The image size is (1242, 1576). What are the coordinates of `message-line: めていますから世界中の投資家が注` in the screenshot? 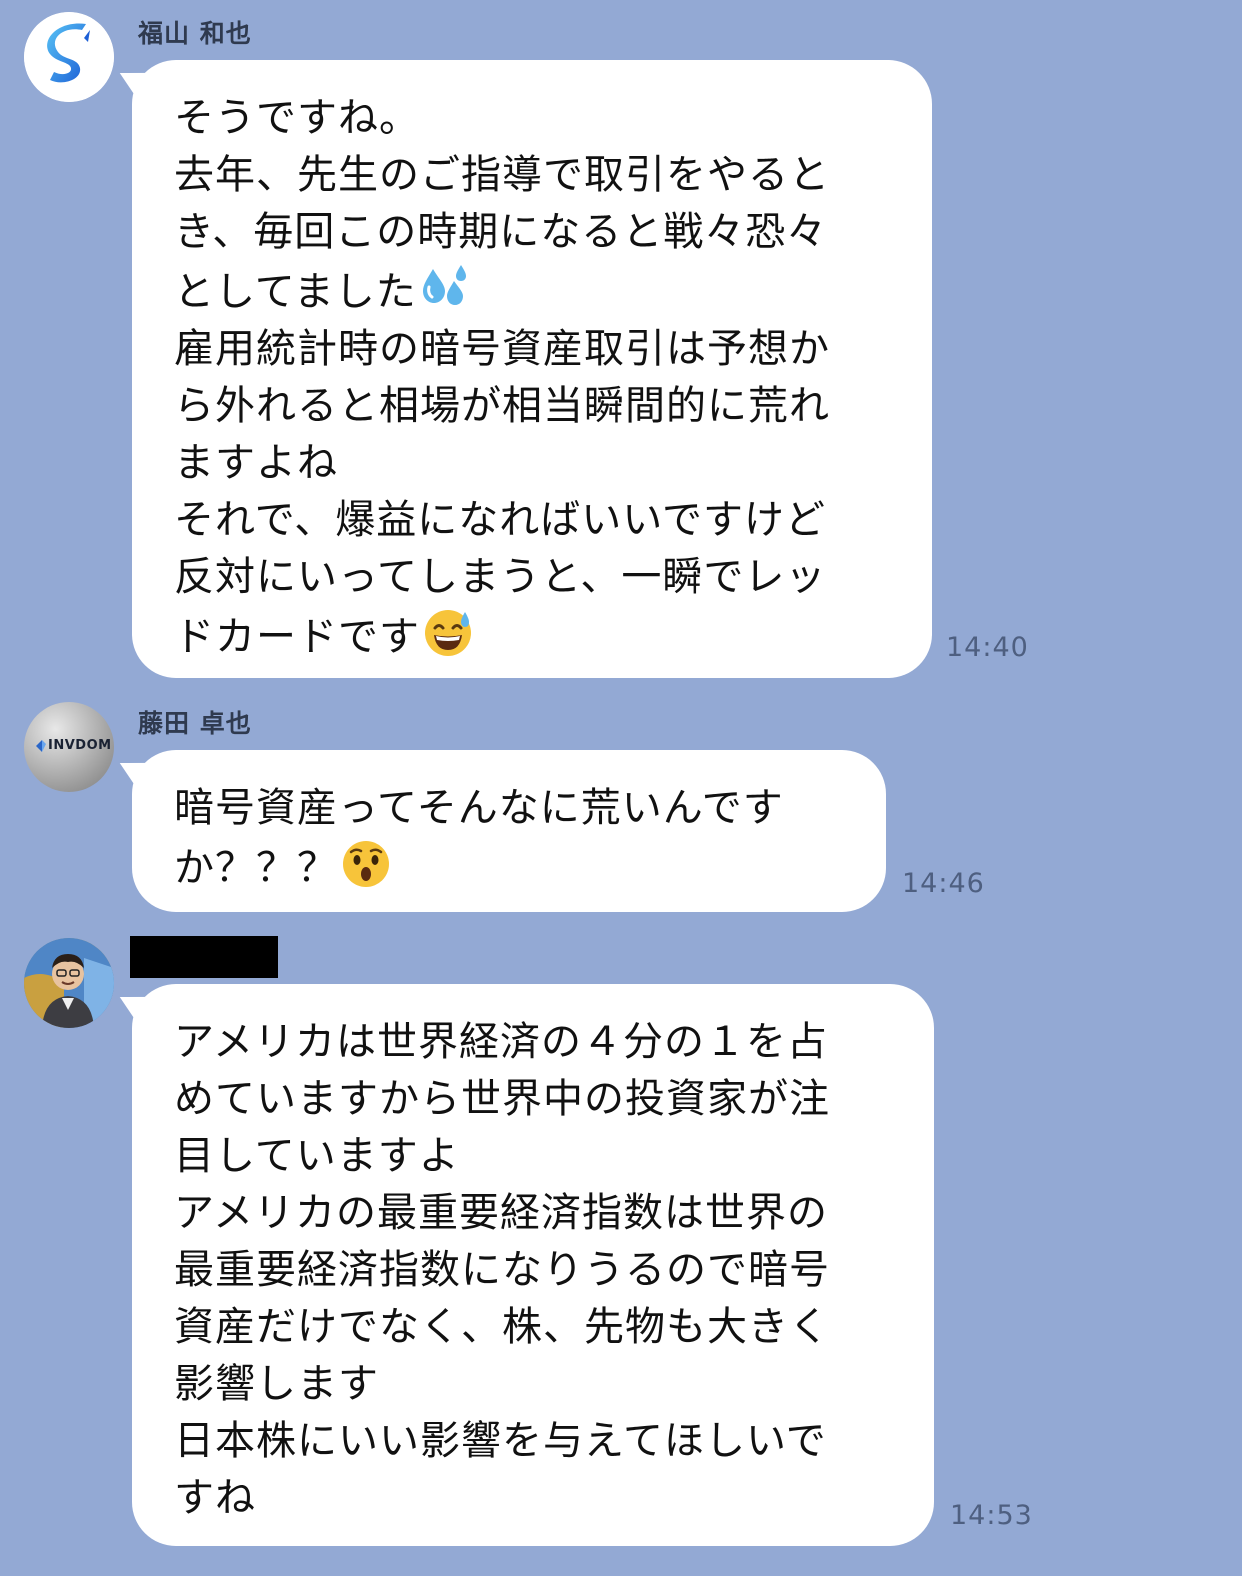 It's located at (502, 1099).